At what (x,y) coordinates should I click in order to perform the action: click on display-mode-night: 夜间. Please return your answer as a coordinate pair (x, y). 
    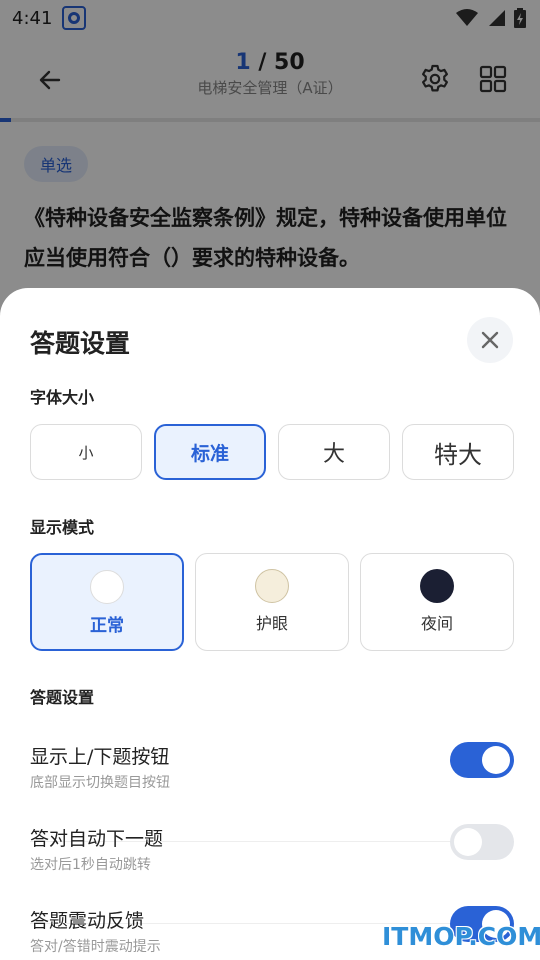
    Looking at the image, I should click on (437, 602).